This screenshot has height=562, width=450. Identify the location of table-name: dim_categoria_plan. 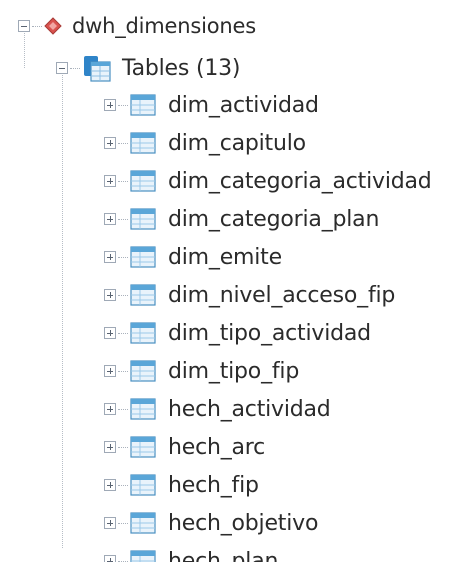
(274, 219).